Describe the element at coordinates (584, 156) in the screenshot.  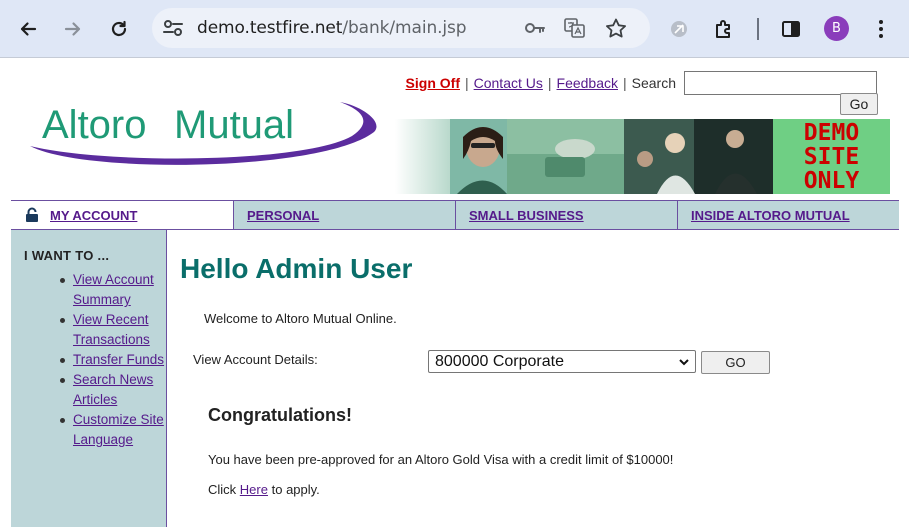
I see `banner-photos` at that location.